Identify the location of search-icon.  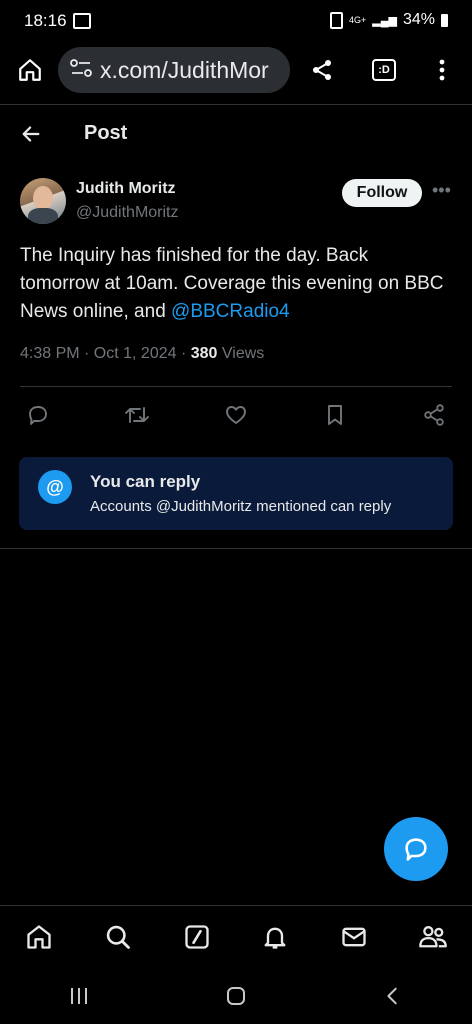
(118, 937).